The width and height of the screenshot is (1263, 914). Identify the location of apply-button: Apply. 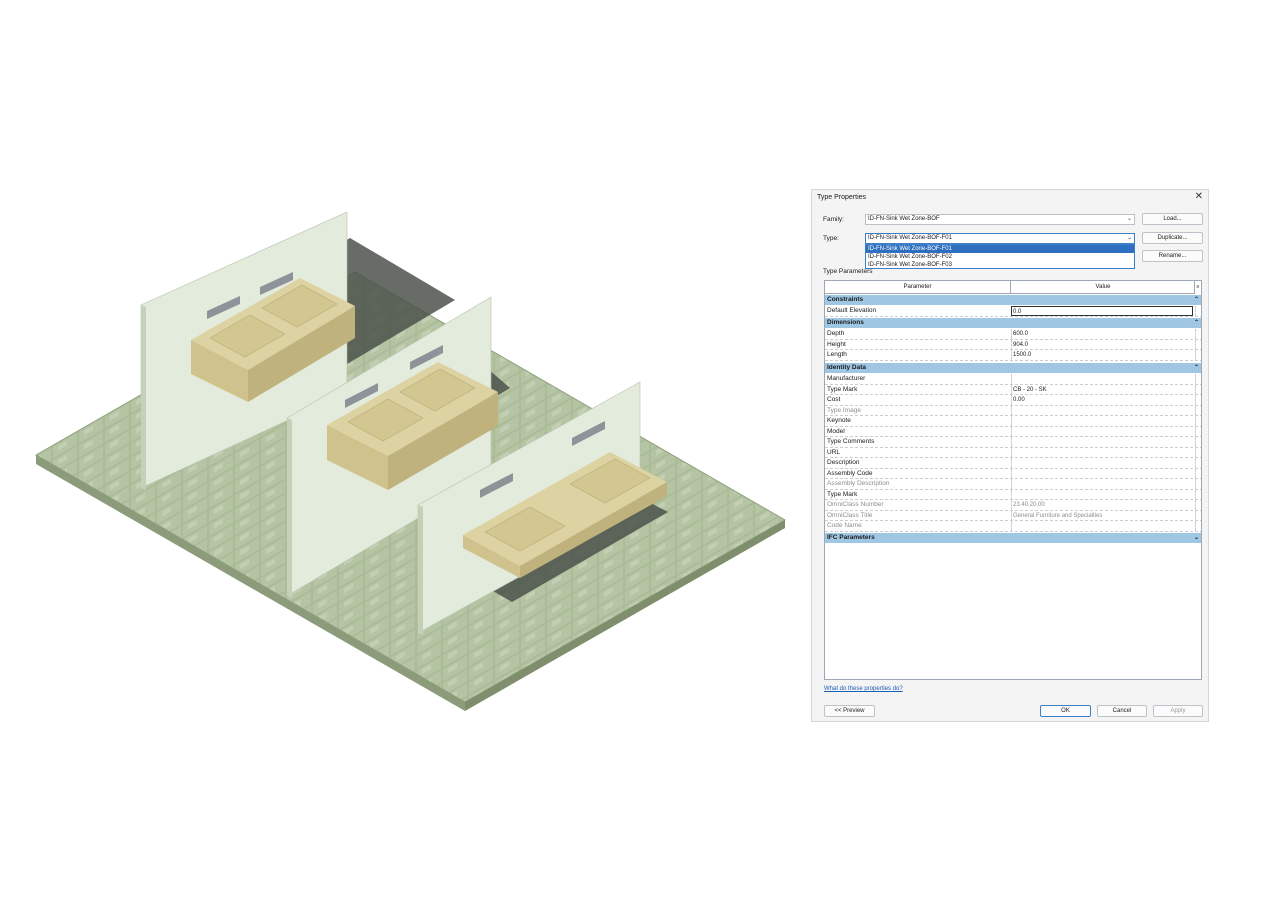
(1178, 711).